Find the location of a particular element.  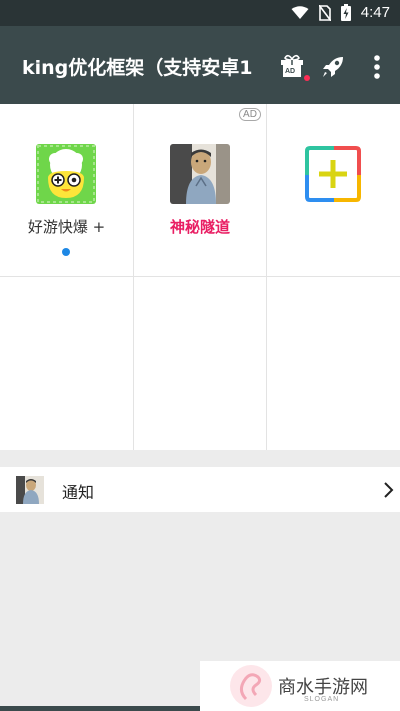

rocket-icon is located at coordinates (333, 67).